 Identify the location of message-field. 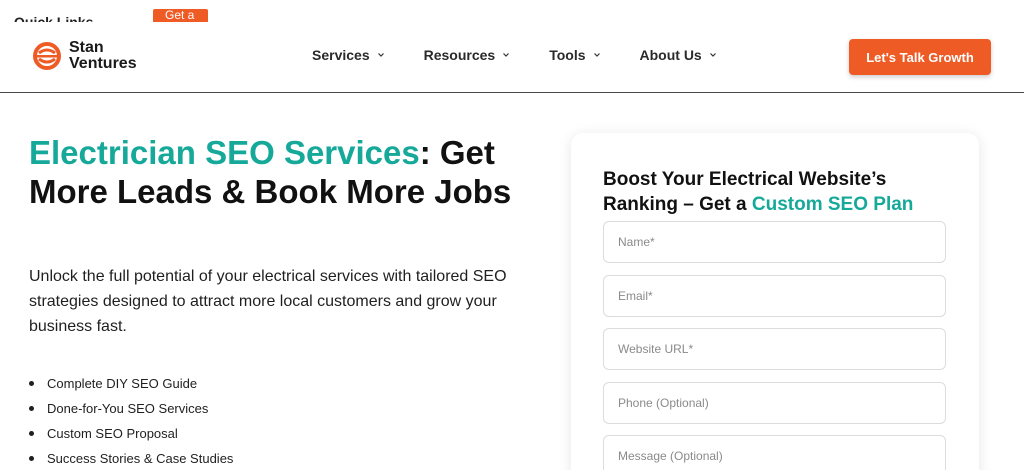
(774, 452).